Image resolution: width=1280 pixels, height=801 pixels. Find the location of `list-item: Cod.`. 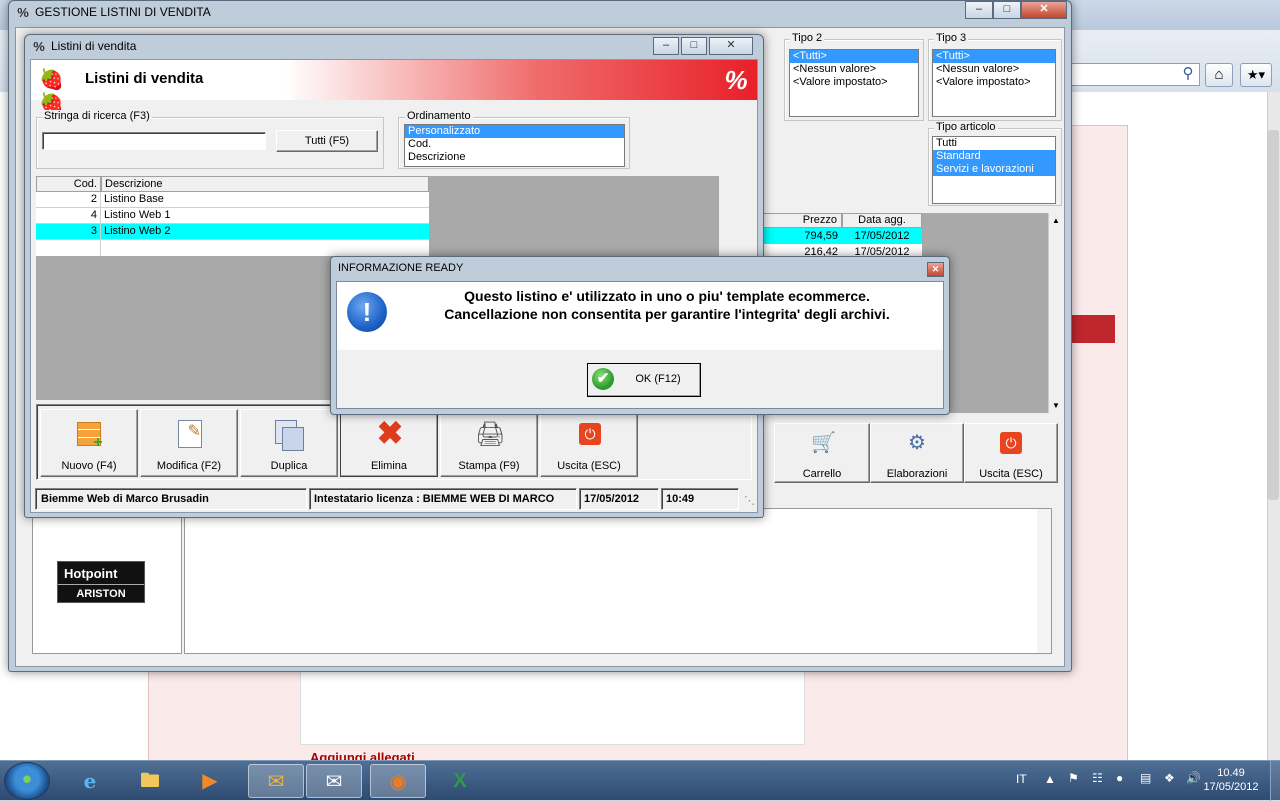

list-item: Cod. is located at coordinates (514, 144).